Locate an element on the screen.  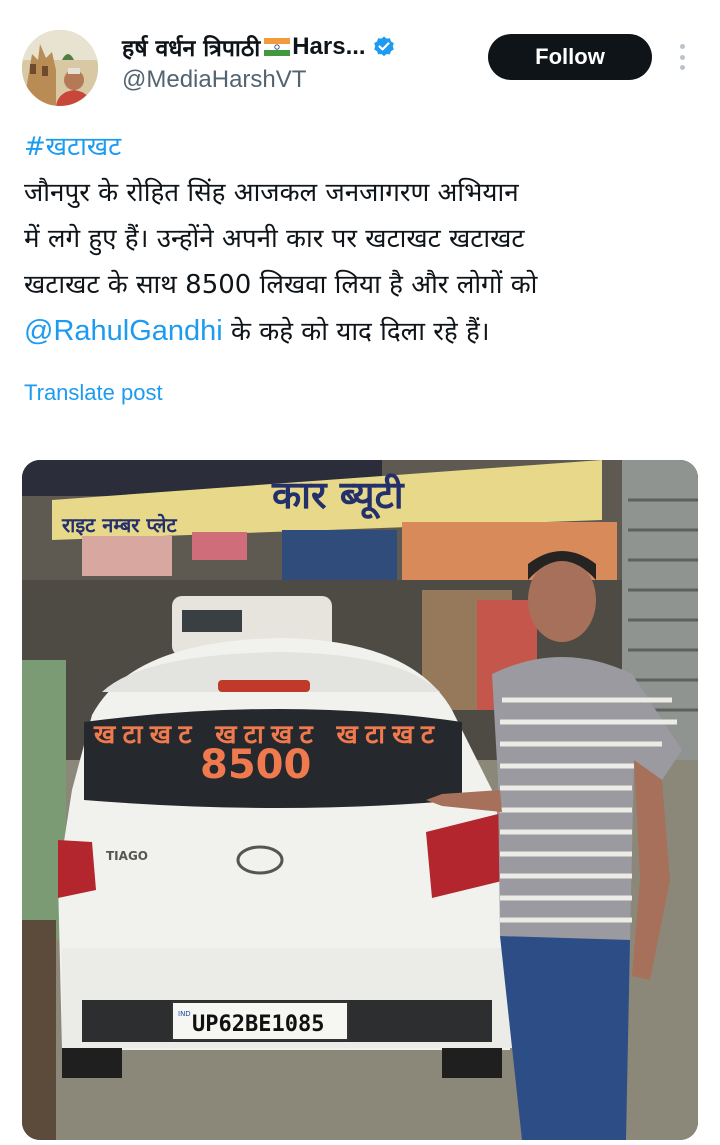
tweet-line-4: के कहे को याद दिला रहे हैं। is located at coordinates (356, 332).